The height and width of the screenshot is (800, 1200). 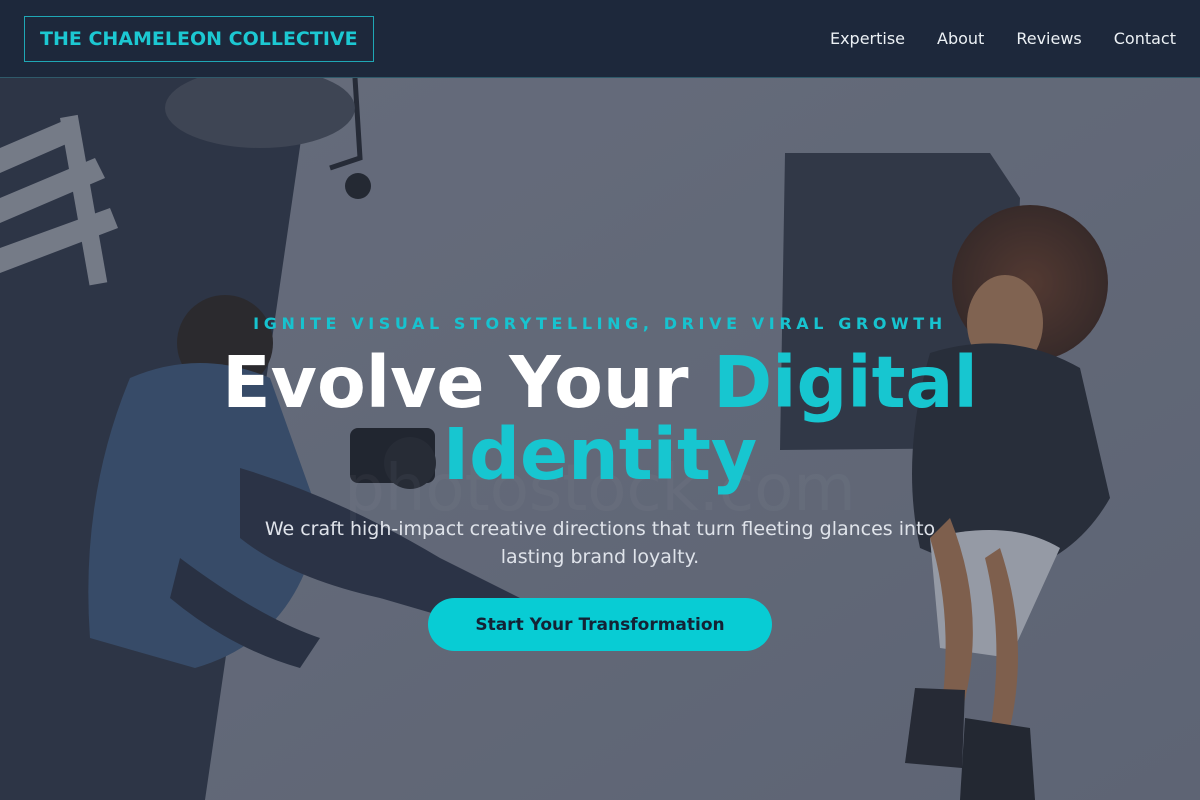 I want to click on nav-link-contact: Contact, so click(x=1145, y=38).